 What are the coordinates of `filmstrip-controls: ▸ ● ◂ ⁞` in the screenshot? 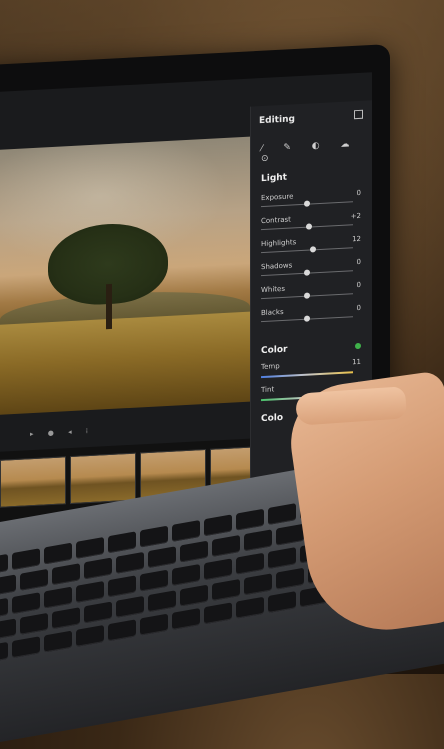 It's located at (62, 432).